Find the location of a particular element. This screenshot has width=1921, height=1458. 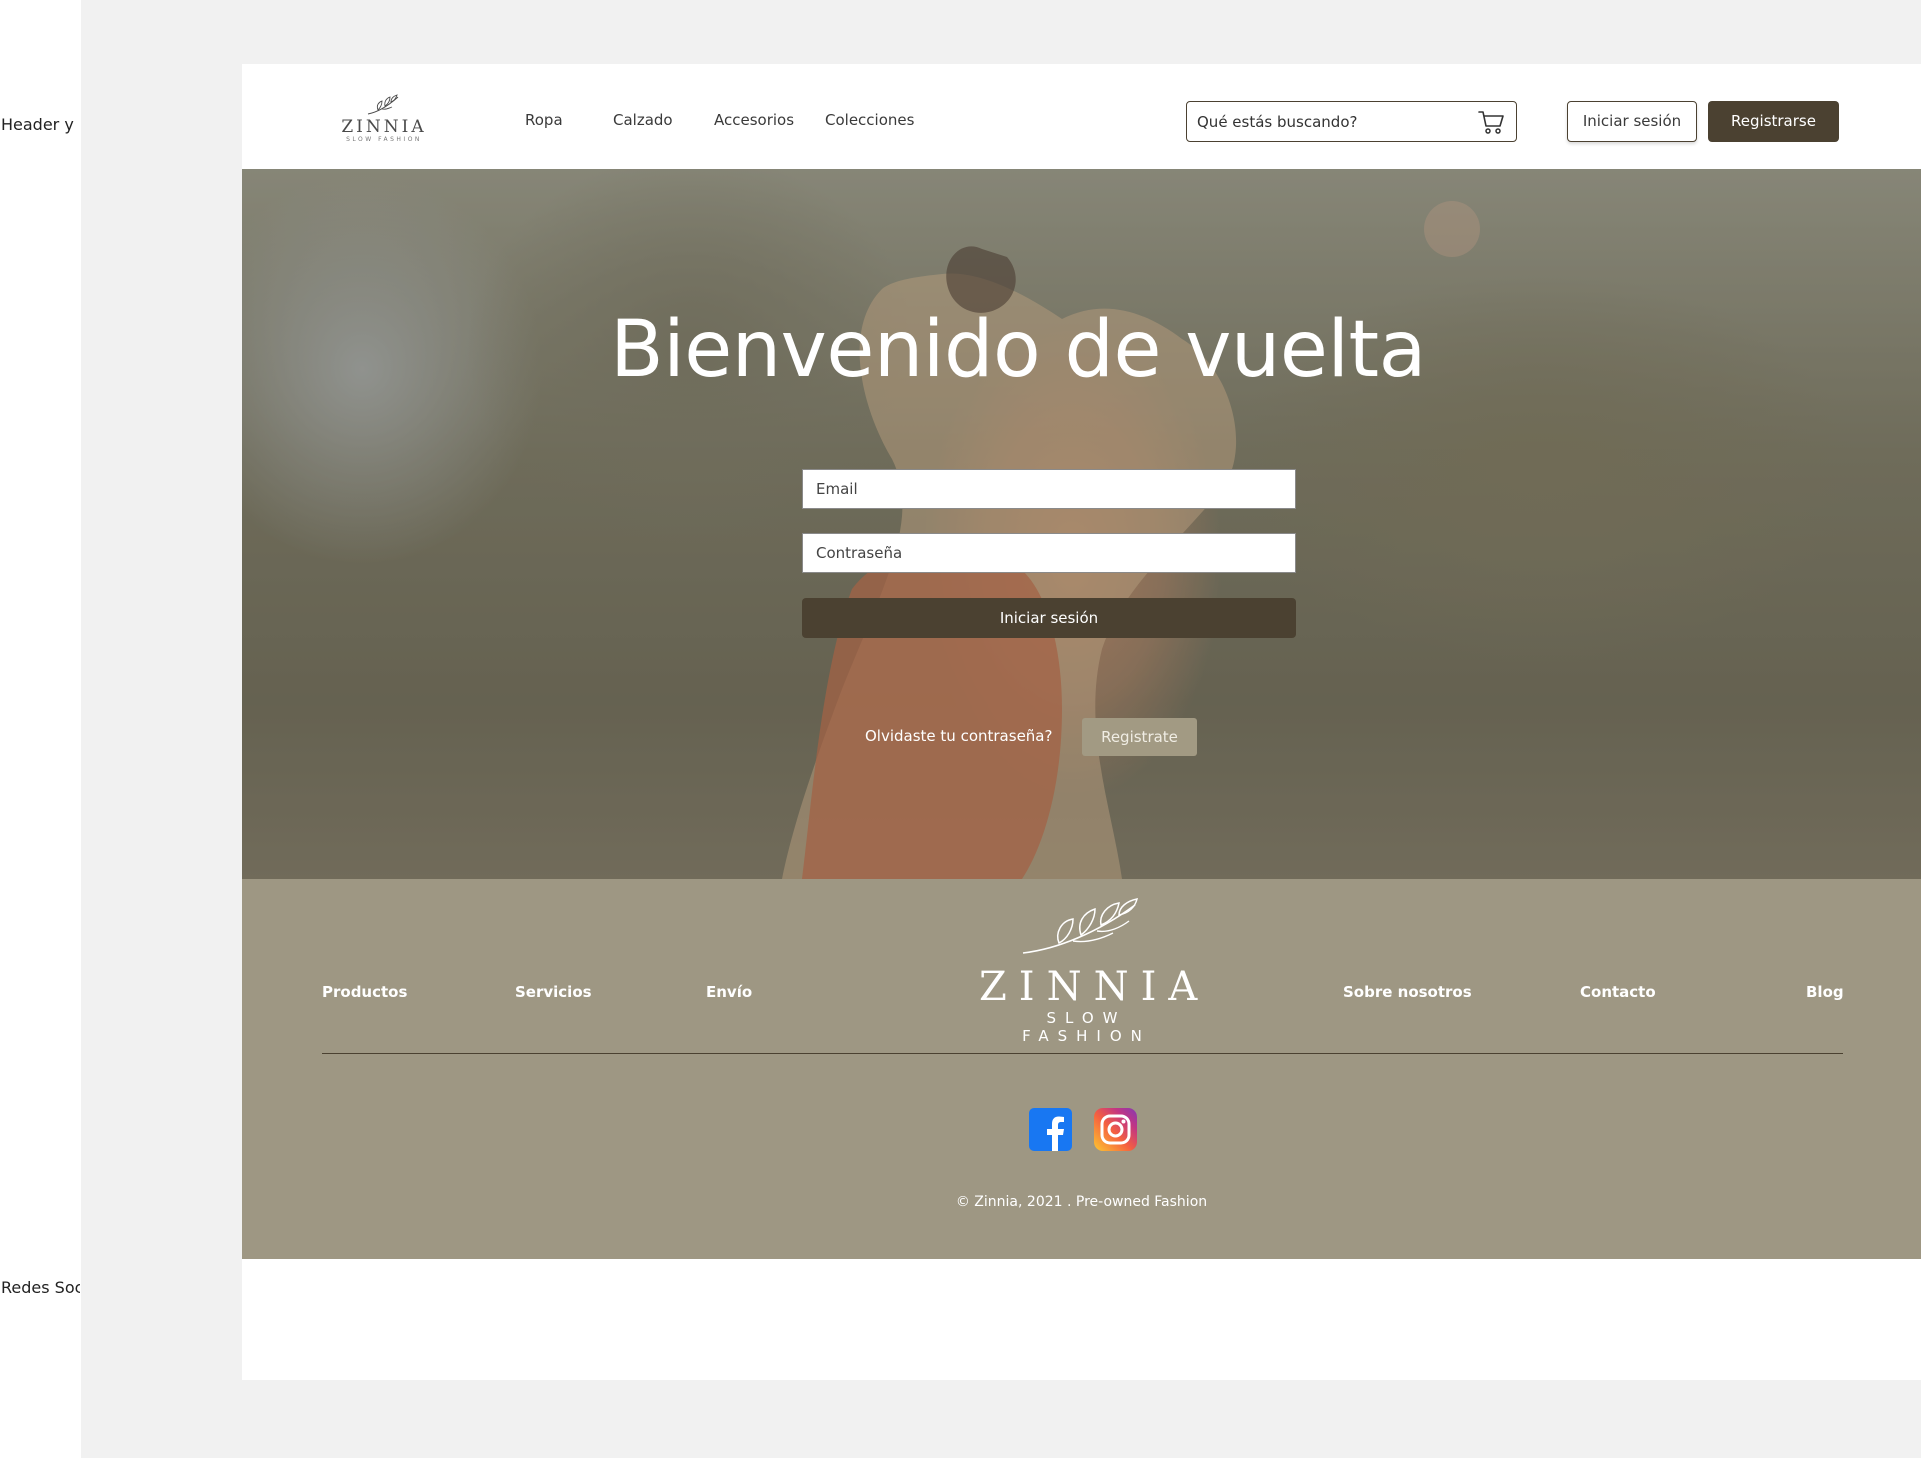

footer-link-contacto: Contacto is located at coordinates (1618, 992).